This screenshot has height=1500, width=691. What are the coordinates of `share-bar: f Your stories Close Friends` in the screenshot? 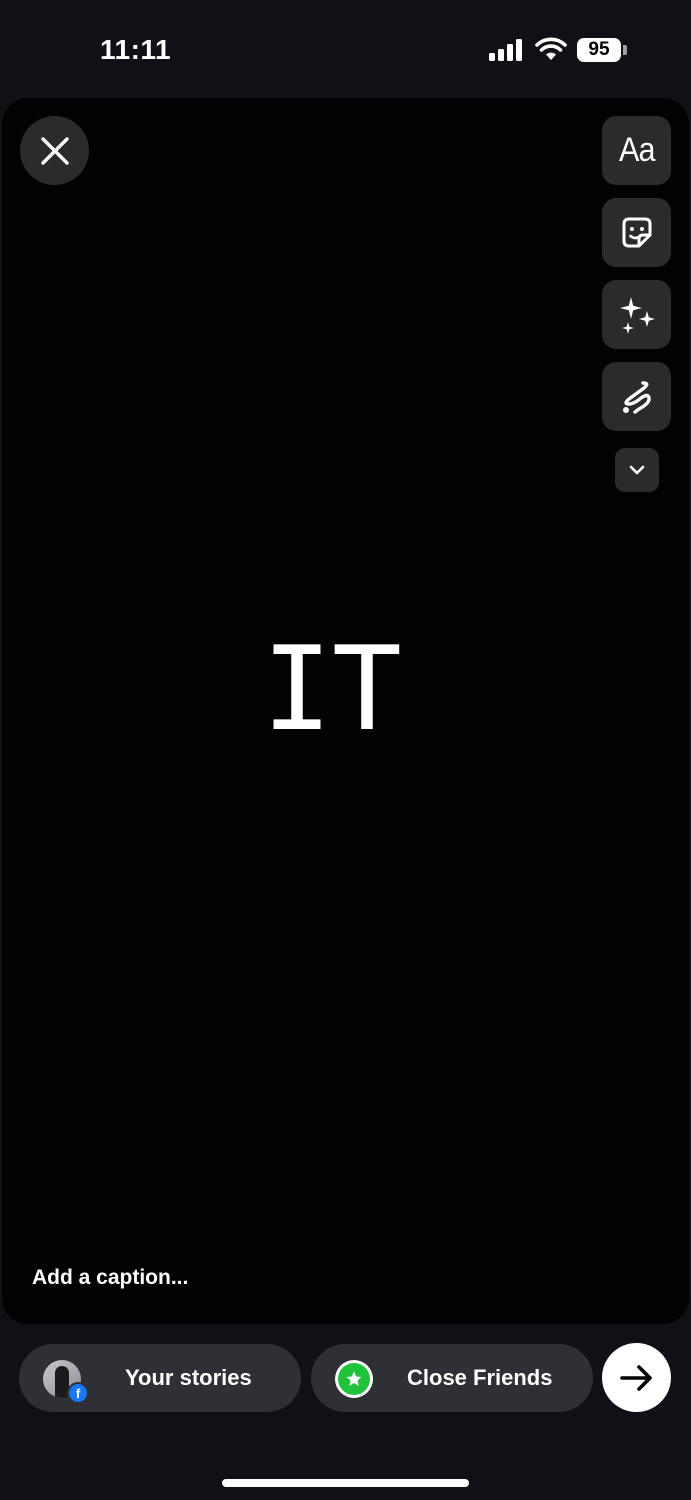 It's located at (345, 1378).